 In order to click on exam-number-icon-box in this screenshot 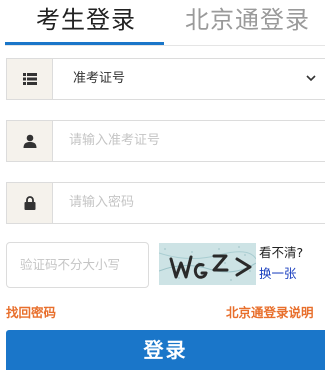, I will do `click(30, 141)`.